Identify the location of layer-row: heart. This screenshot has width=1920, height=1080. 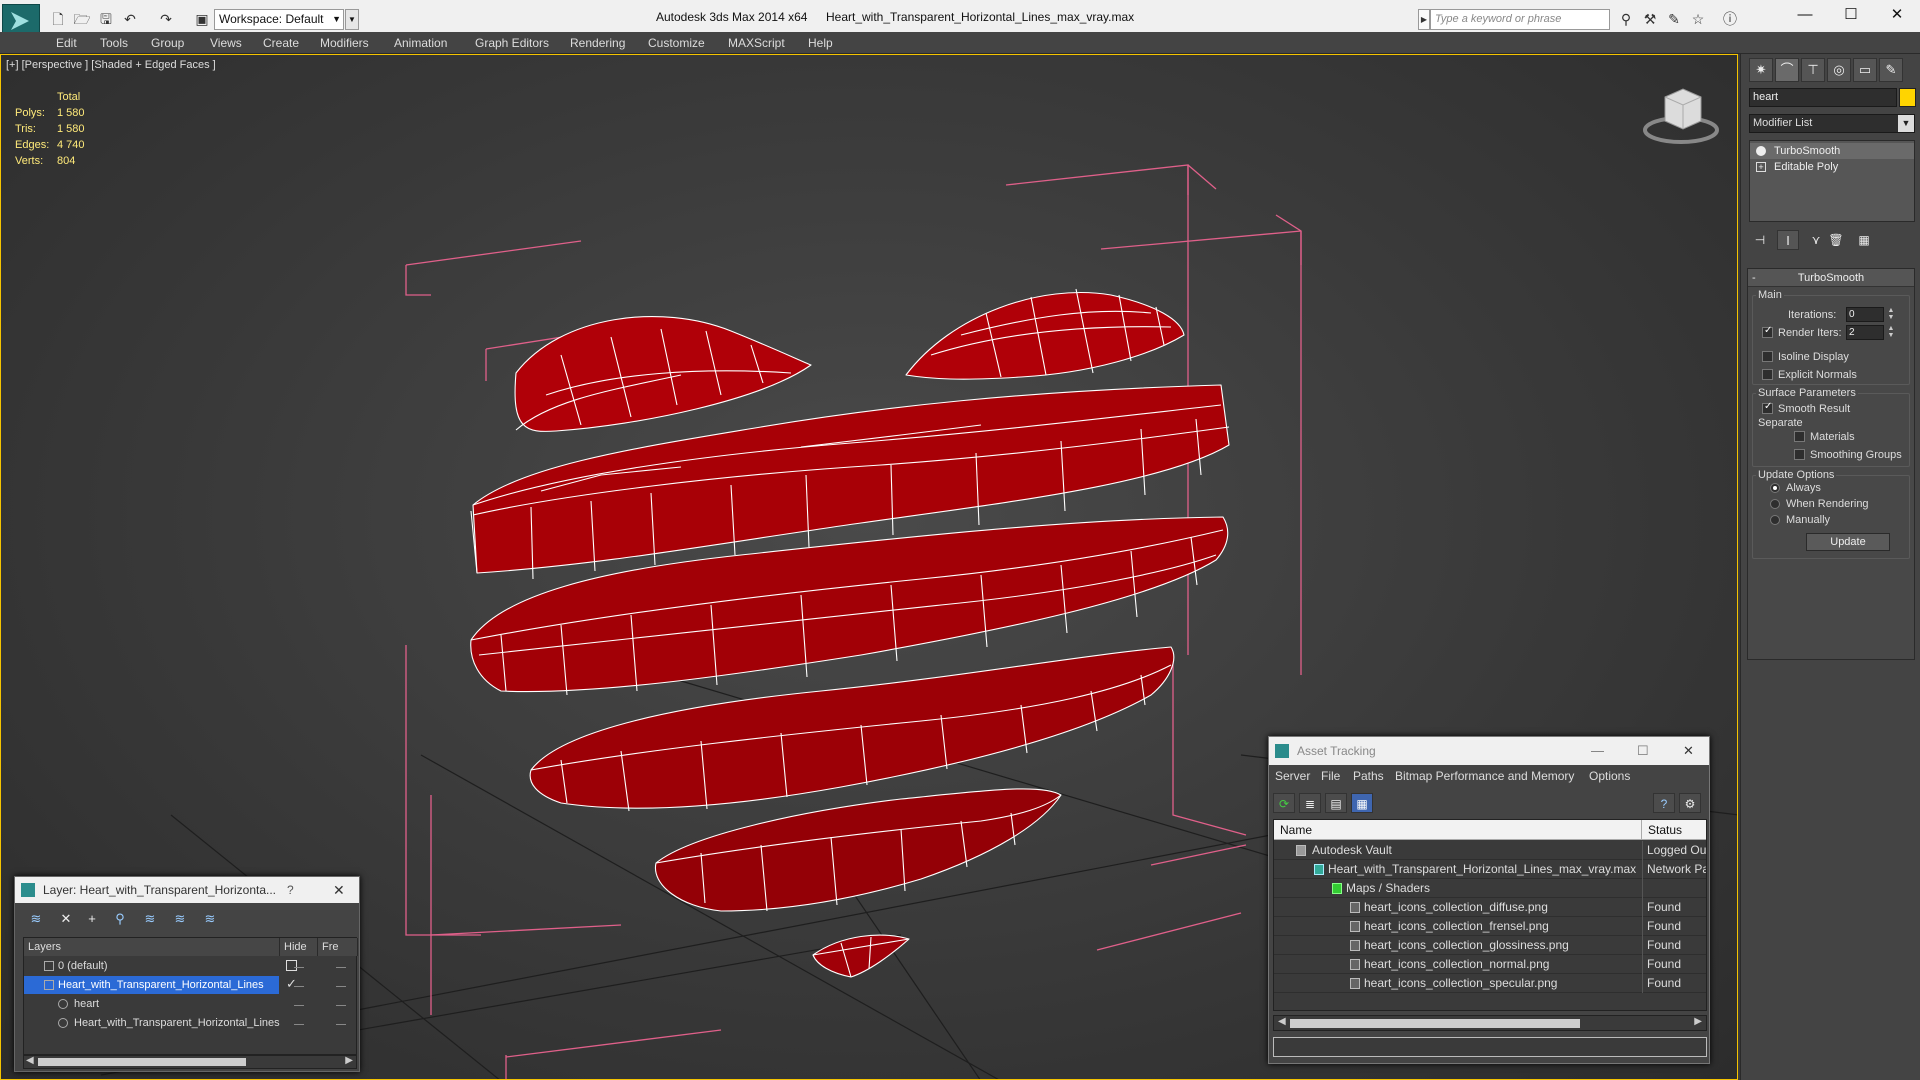
(151, 1004).